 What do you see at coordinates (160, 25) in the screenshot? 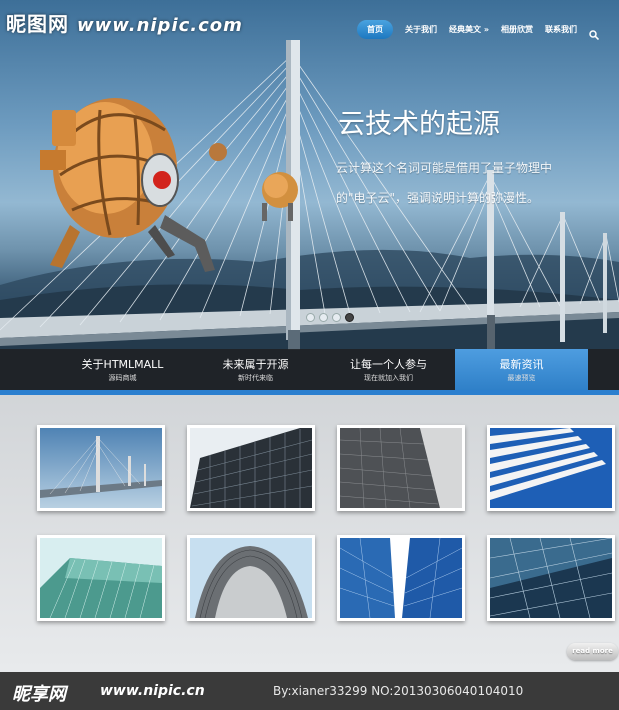
I see `watermark-url: www.nipic.com` at bounding box center [160, 25].